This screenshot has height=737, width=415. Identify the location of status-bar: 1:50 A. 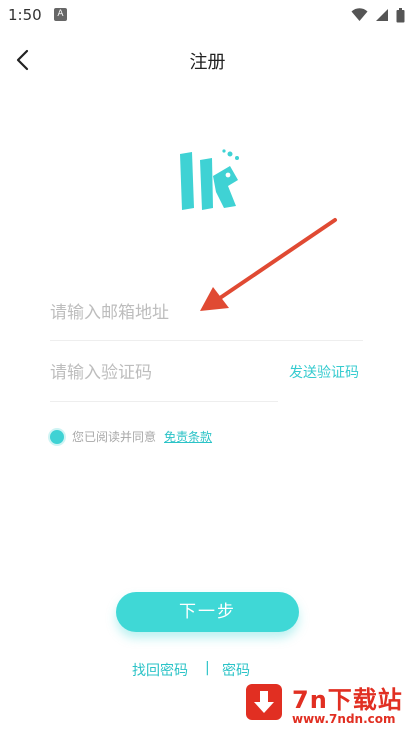
(207, 15).